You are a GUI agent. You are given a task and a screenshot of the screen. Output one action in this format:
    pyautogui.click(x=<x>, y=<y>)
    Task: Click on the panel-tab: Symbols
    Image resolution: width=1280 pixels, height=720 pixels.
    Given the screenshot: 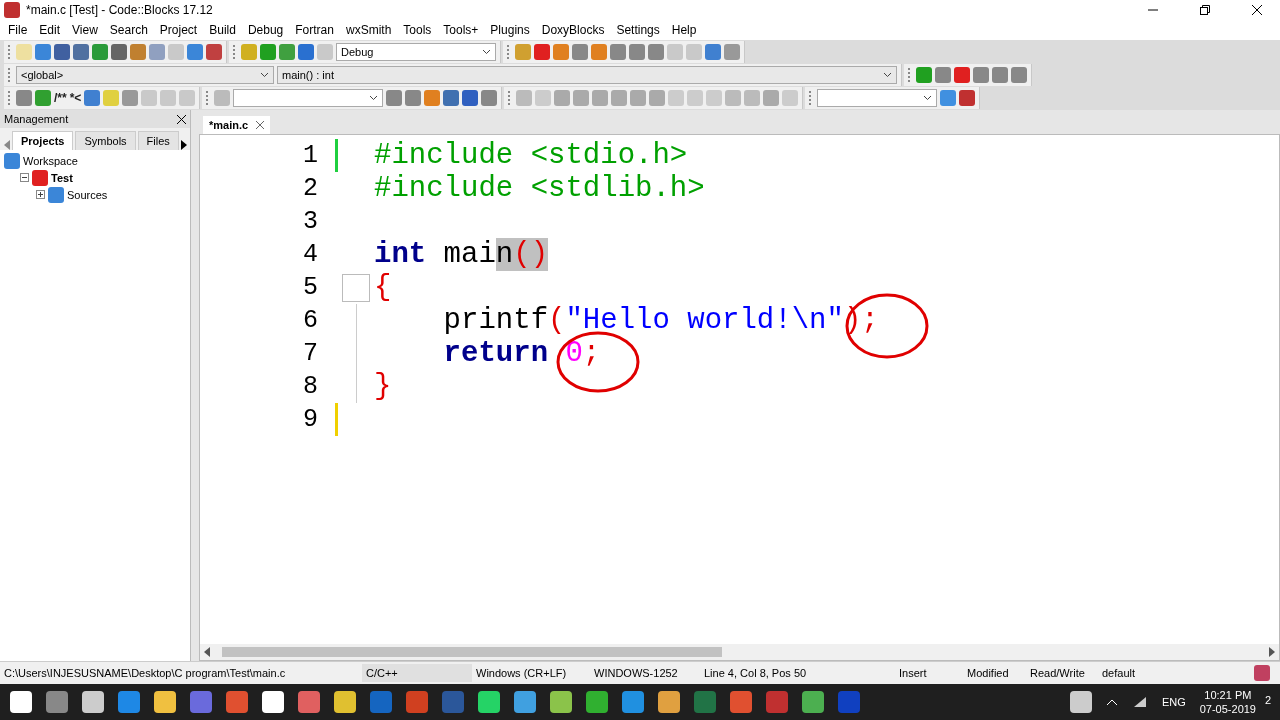 What is the action you would take?
    pyautogui.click(x=105, y=140)
    